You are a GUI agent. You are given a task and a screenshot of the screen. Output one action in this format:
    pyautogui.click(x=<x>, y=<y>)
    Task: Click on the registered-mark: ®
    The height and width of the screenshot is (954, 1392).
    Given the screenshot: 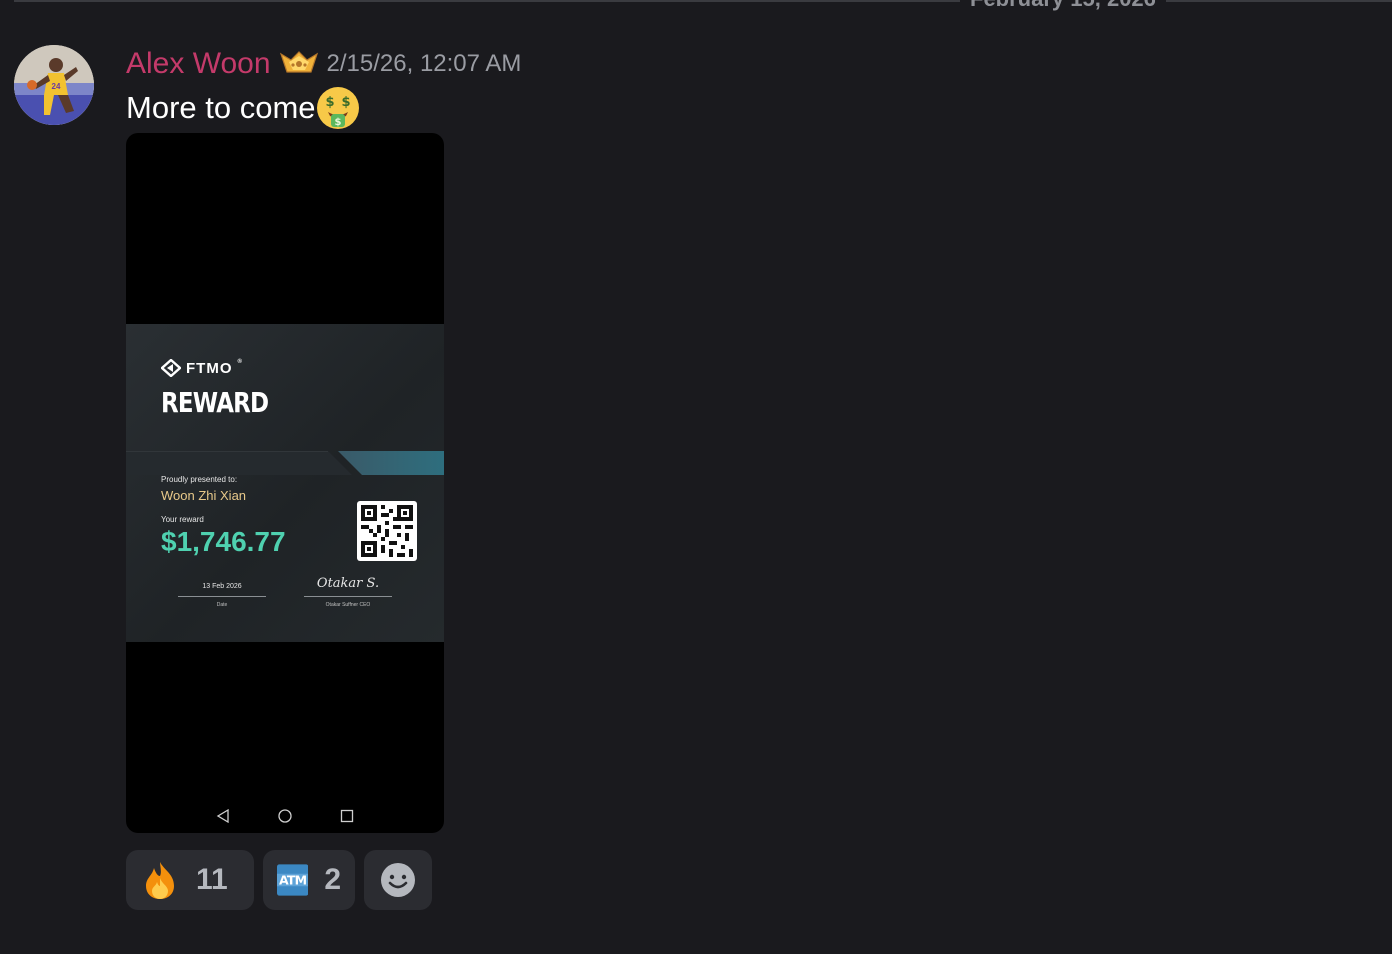 What is the action you would take?
    pyautogui.click(x=240, y=362)
    